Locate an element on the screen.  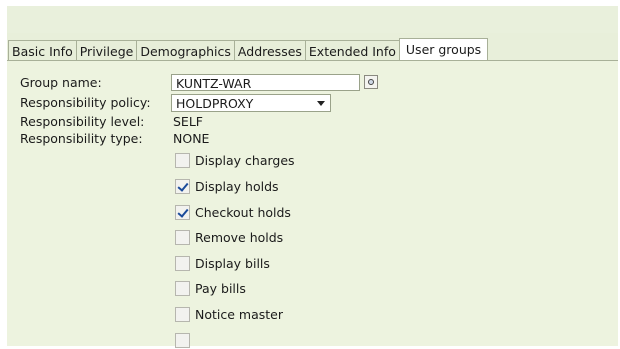
partial-checkbox is located at coordinates (182, 340).